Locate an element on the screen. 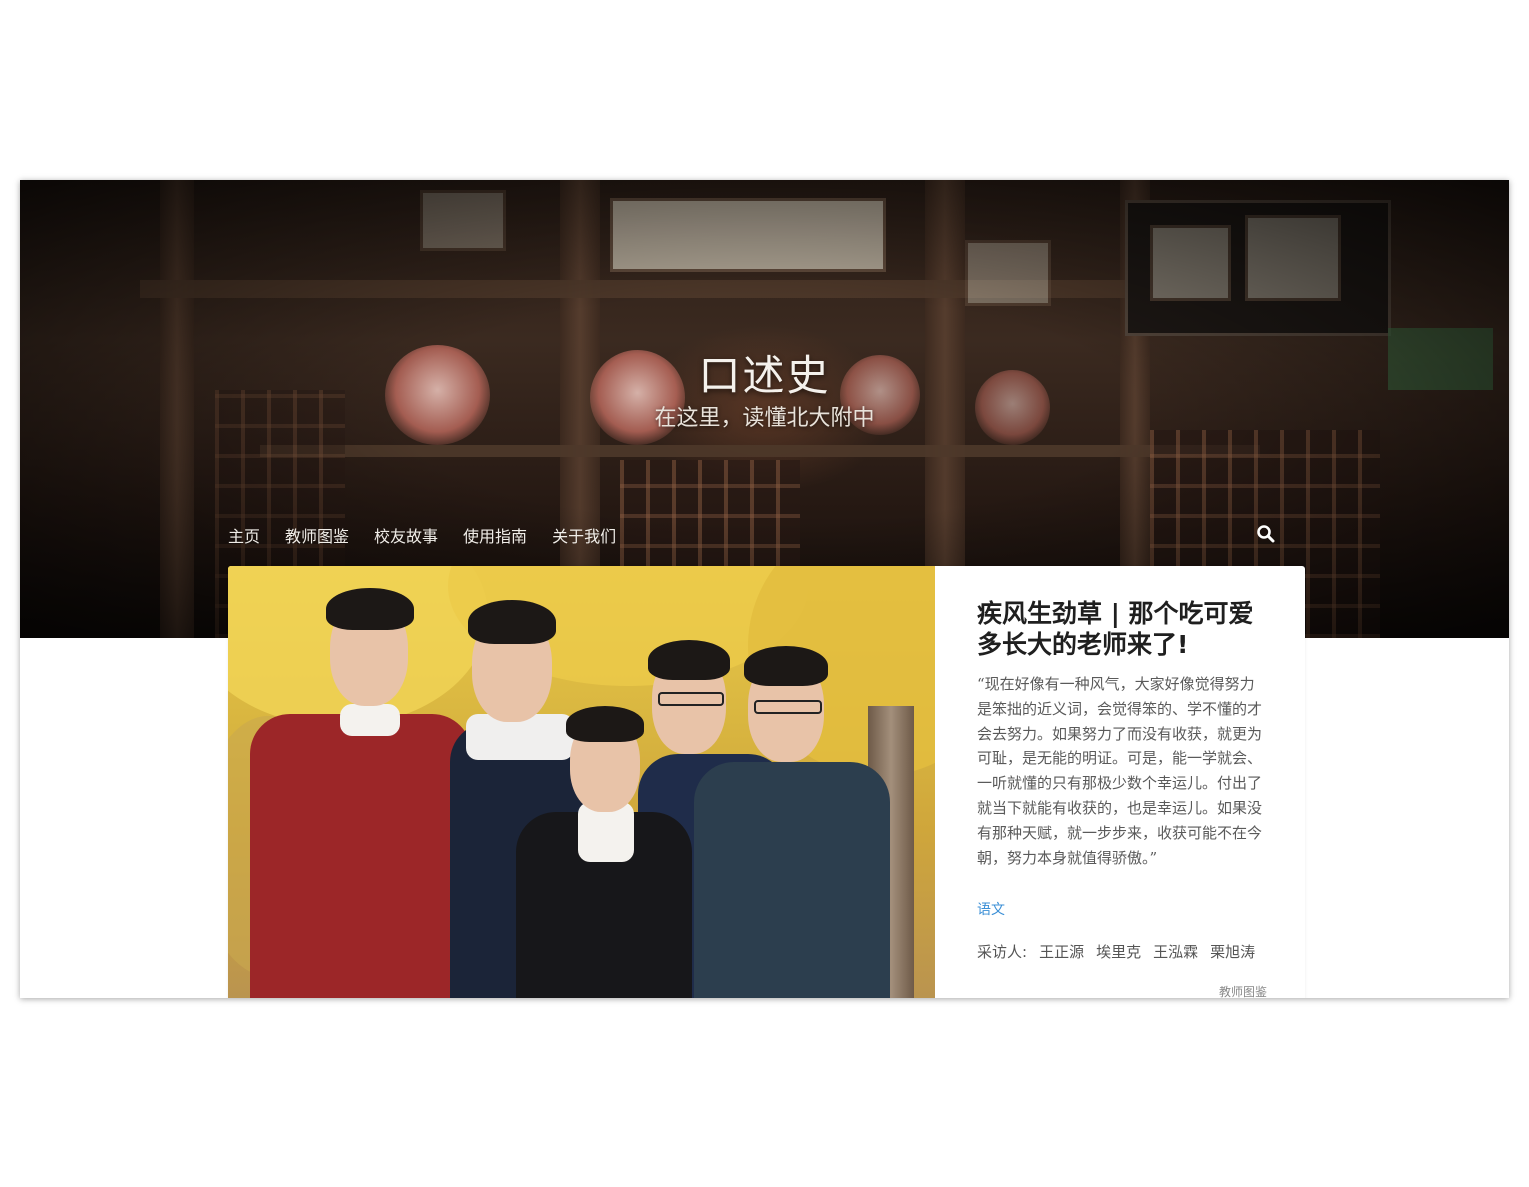  main-nav: 主页 教师图鉴 校友故事 使用指南 关于我们 is located at coordinates (434, 537).